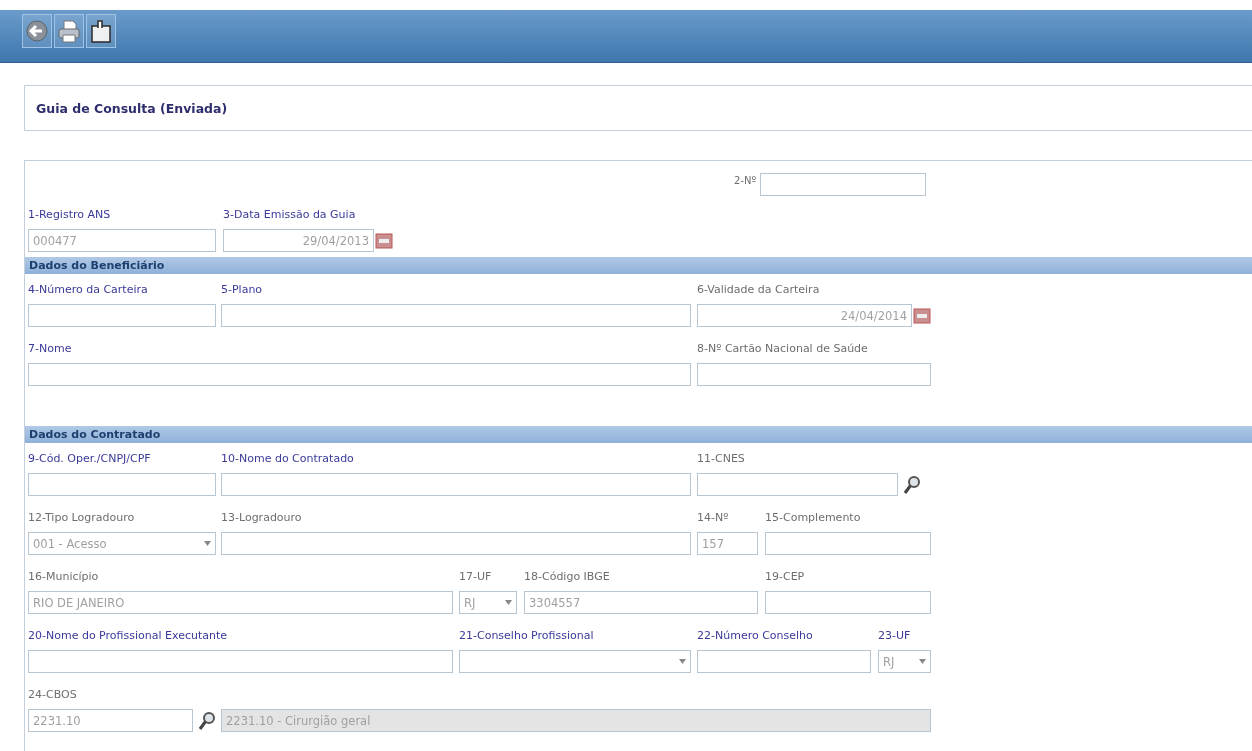 The width and height of the screenshot is (1252, 751). What do you see at coordinates (721, 459) in the screenshot?
I see `field-label: 11-CNES` at bounding box center [721, 459].